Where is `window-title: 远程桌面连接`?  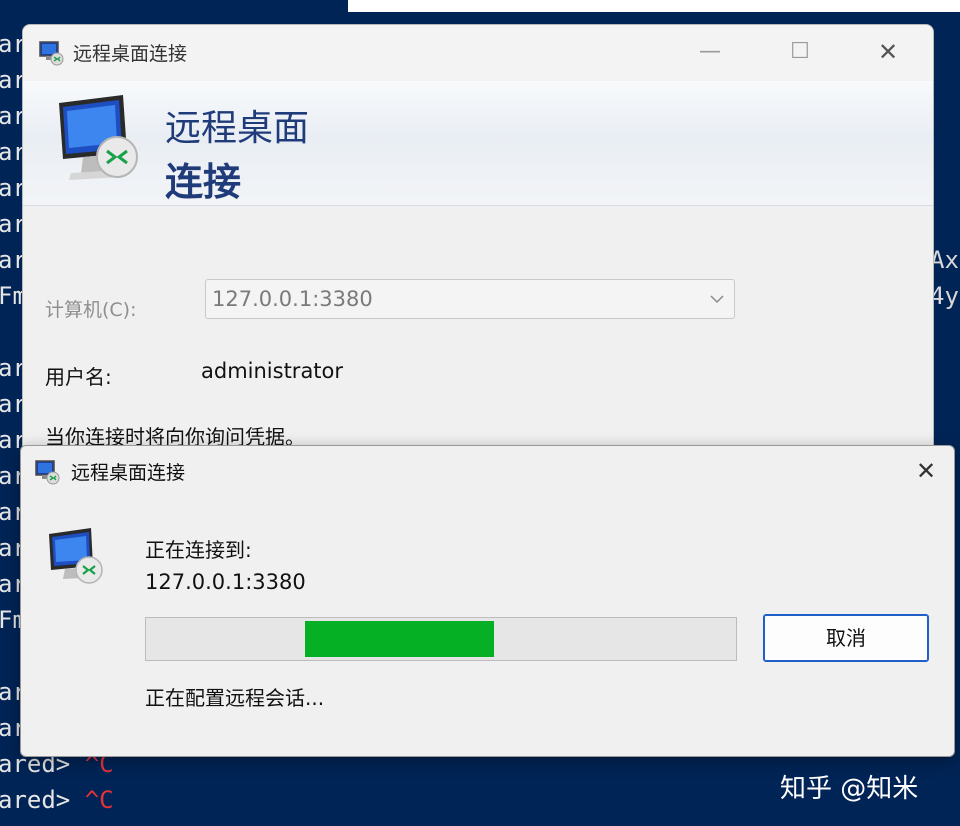 window-title: 远程桌面连接 is located at coordinates (130, 54).